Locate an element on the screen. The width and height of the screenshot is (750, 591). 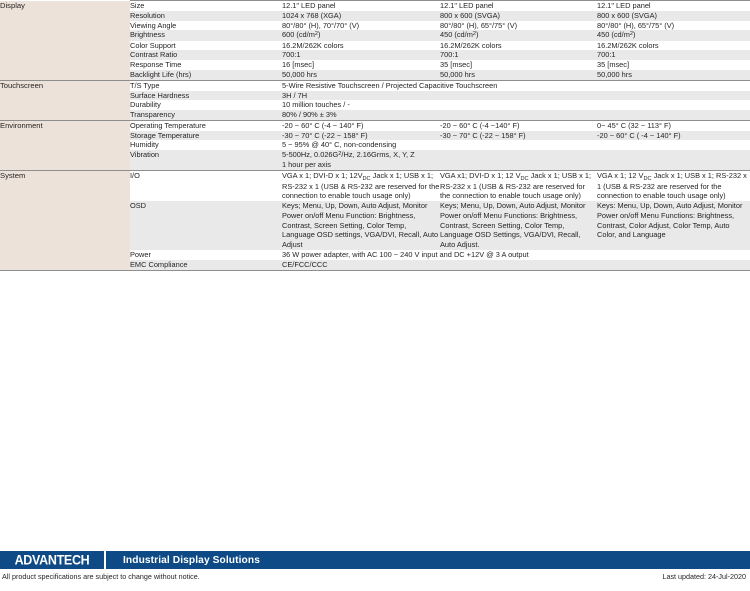
category-label-touchscreen: Touchscreen is located at coordinates (65, 100).